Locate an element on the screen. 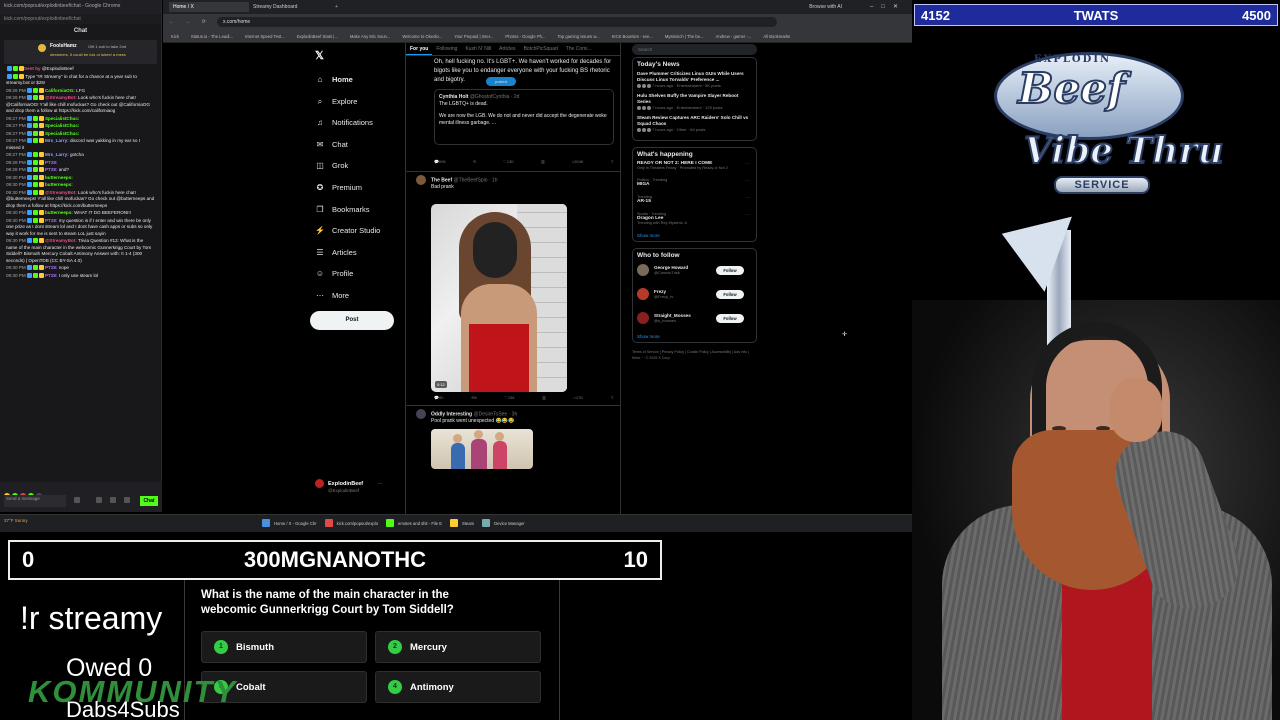 Image resolution: width=1280 pixels, height=720 pixels. follow-suggestion: Straight_Mosses @s_mosses Follow is located at coordinates (694, 318).